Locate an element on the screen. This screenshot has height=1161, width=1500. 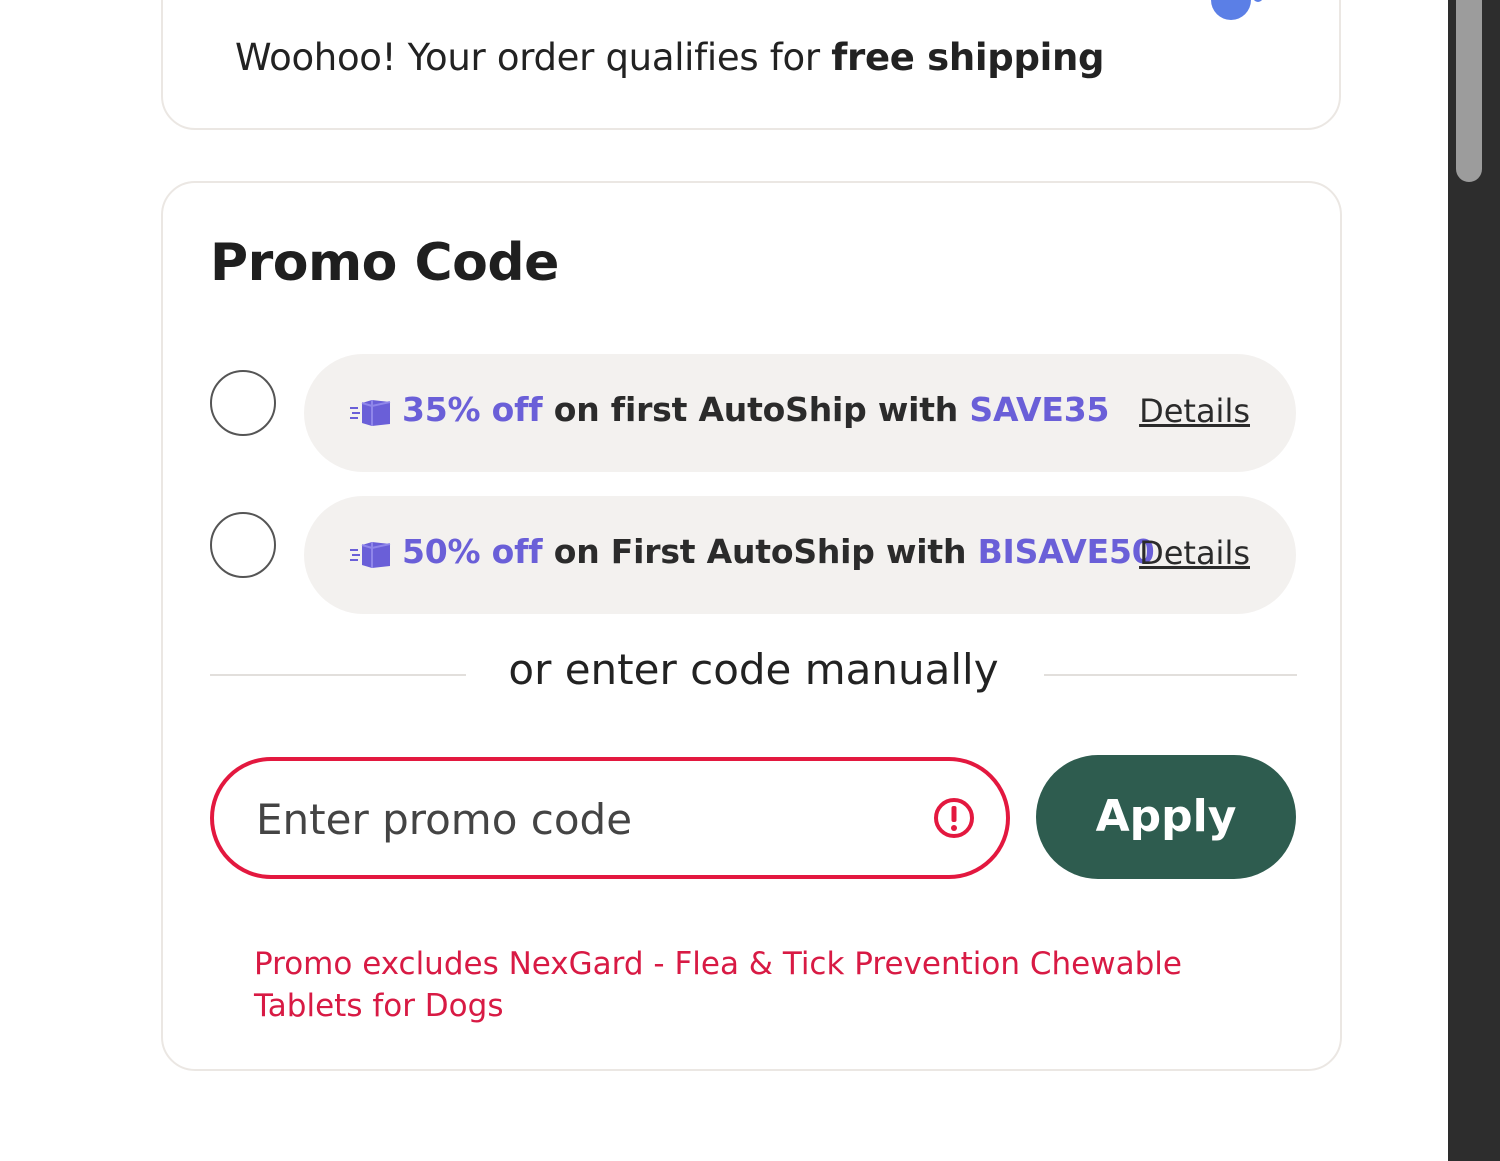
promo-code-input is located at coordinates (566, 819).